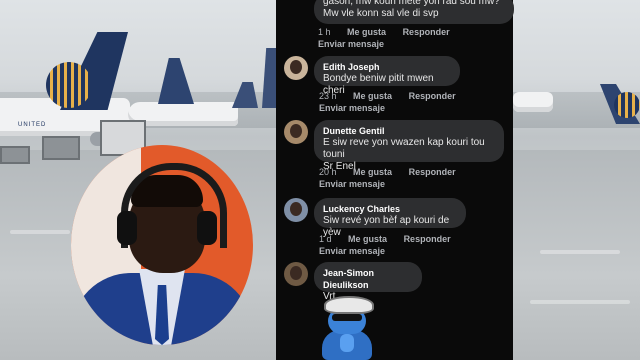 The image size is (640, 360). Describe the element at coordinates (127, 228) in the screenshot. I see `headset-earcup-left` at that location.